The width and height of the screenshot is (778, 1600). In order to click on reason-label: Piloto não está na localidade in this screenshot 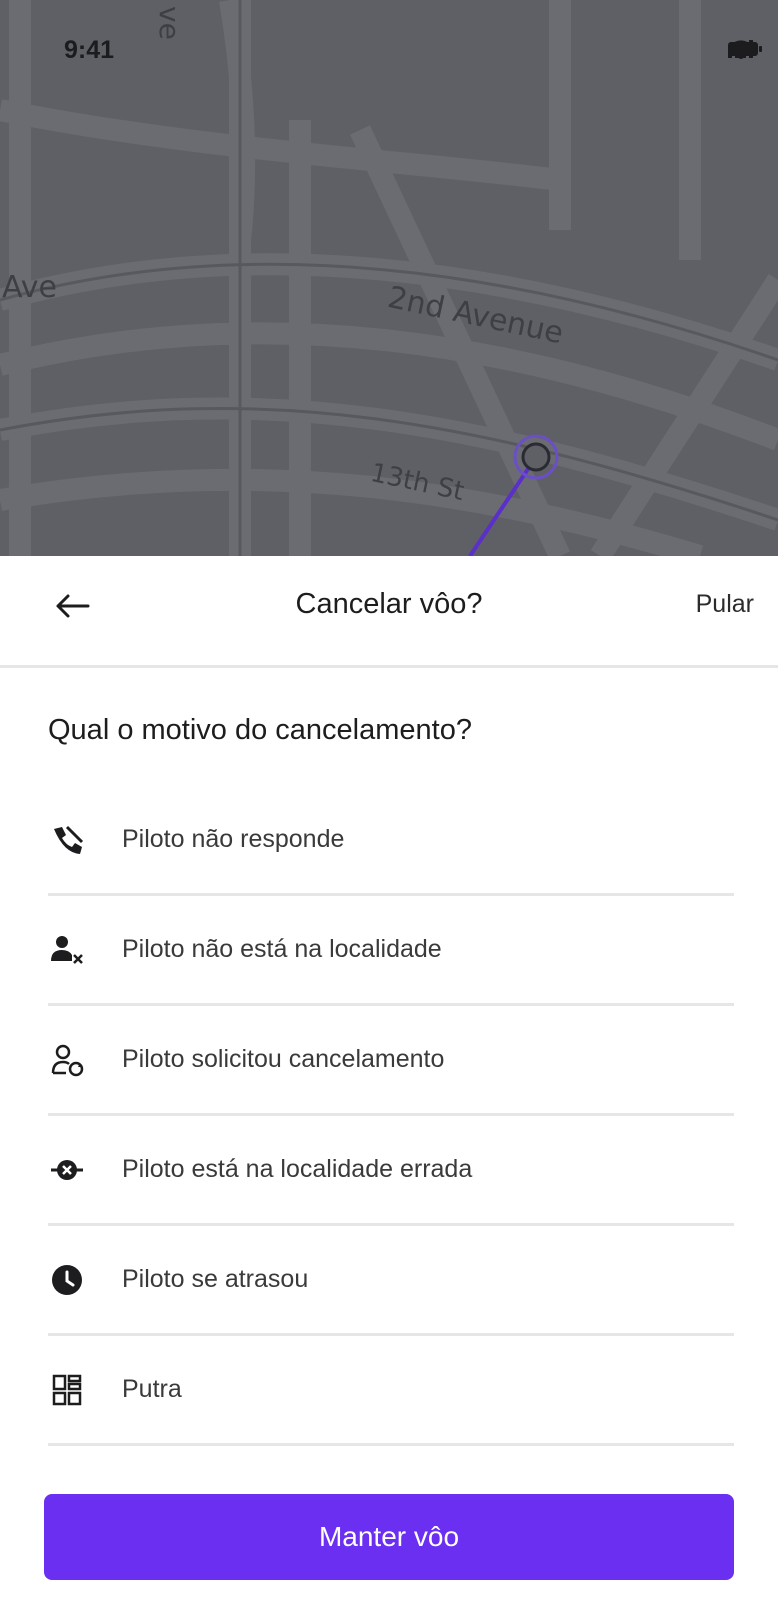, I will do `click(282, 949)`.